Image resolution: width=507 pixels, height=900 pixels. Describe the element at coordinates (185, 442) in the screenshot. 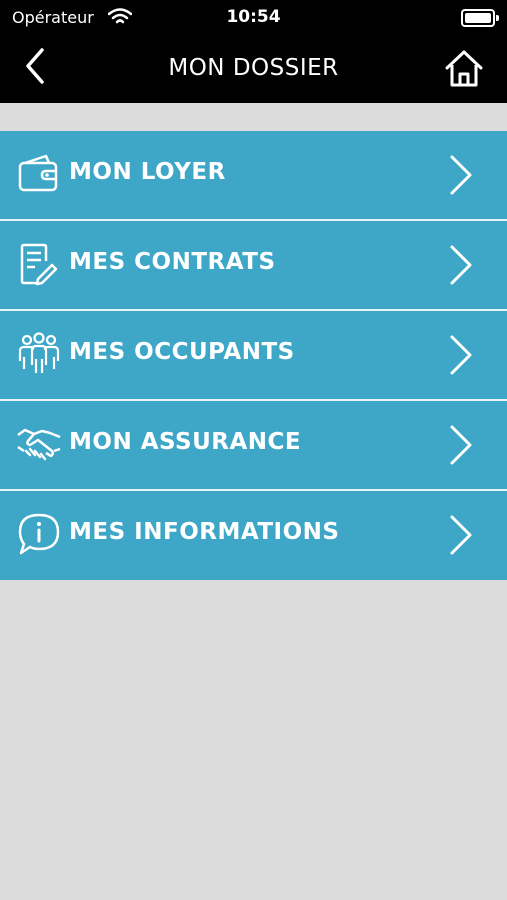

I see `menu-item-label: MON ASSURANCE` at that location.